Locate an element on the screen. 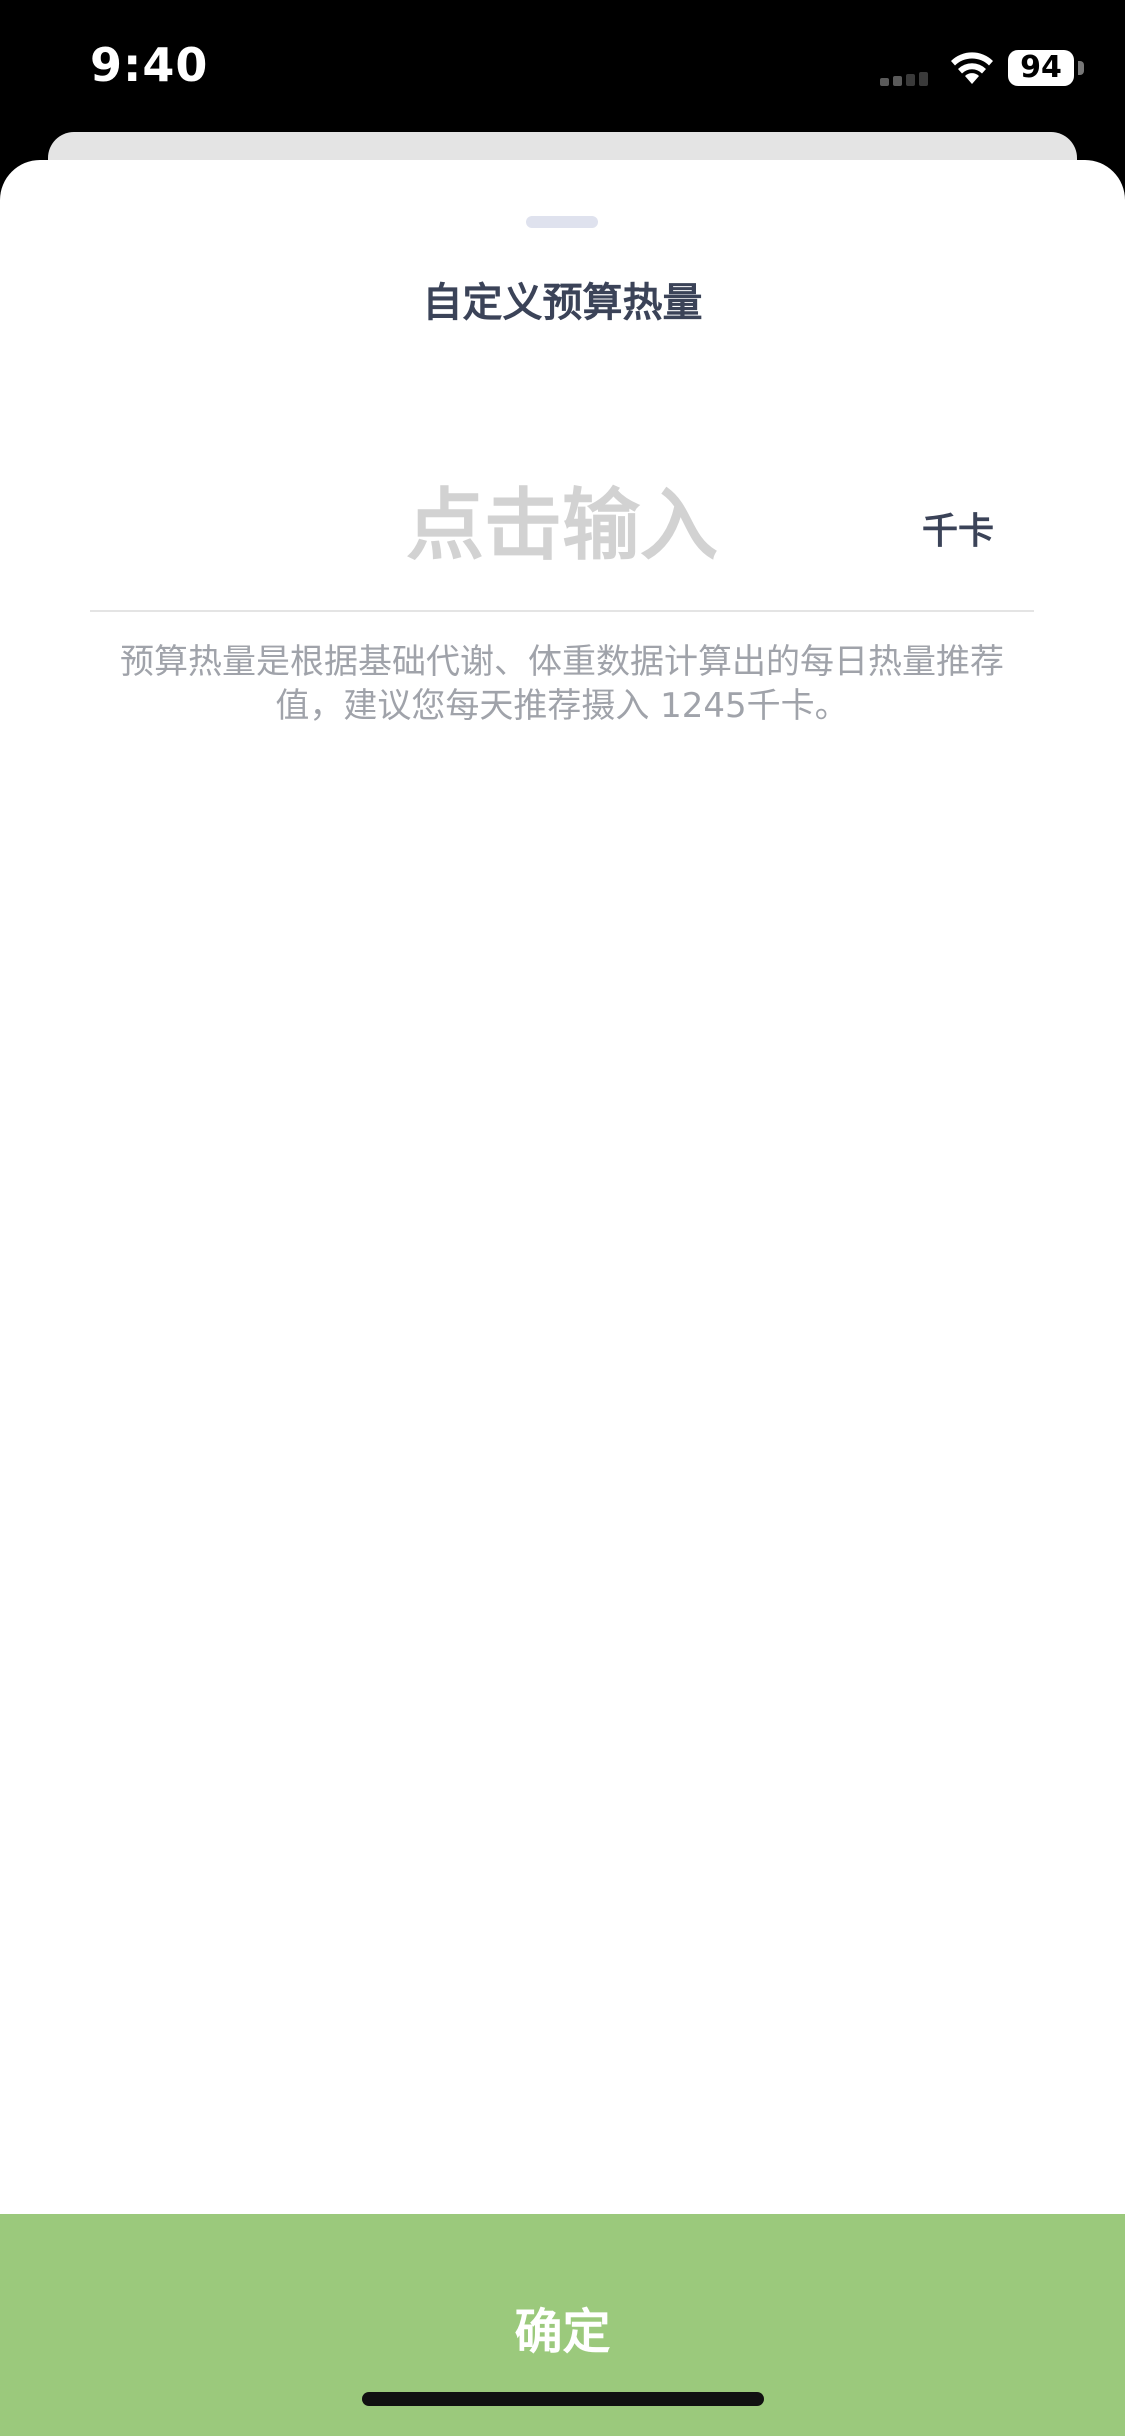 The image size is (1125, 2436). battery-level: 94 is located at coordinates (1041, 68).